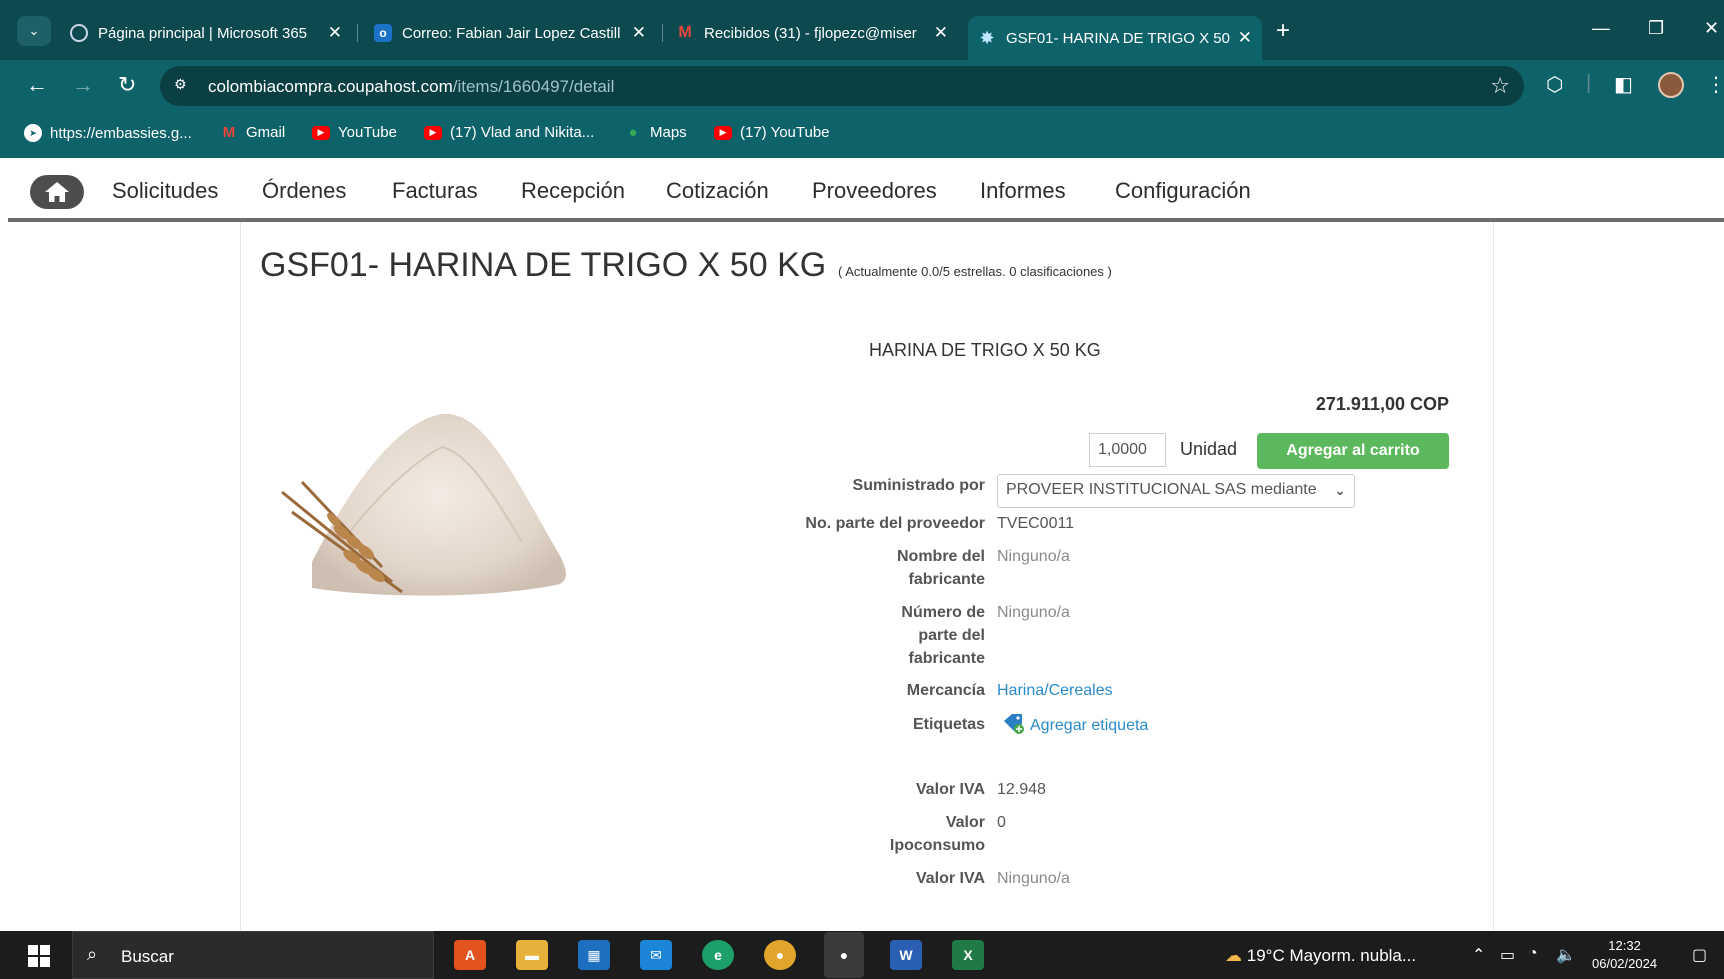 This screenshot has height=979, width=1724. I want to click on mail-icon: ✉, so click(656, 955).